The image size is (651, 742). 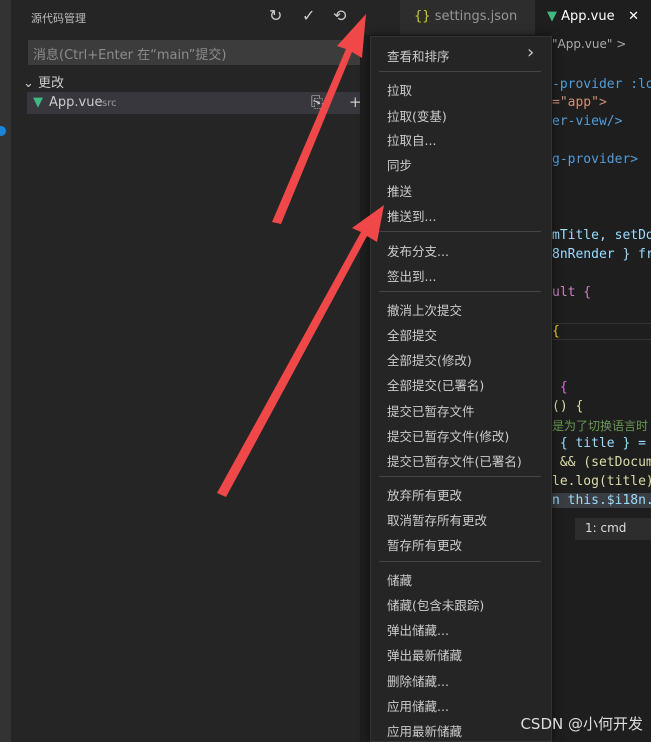 What do you see at coordinates (601, 462) in the screenshot?
I see `code-line: && (setDocum` at bounding box center [601, 462].